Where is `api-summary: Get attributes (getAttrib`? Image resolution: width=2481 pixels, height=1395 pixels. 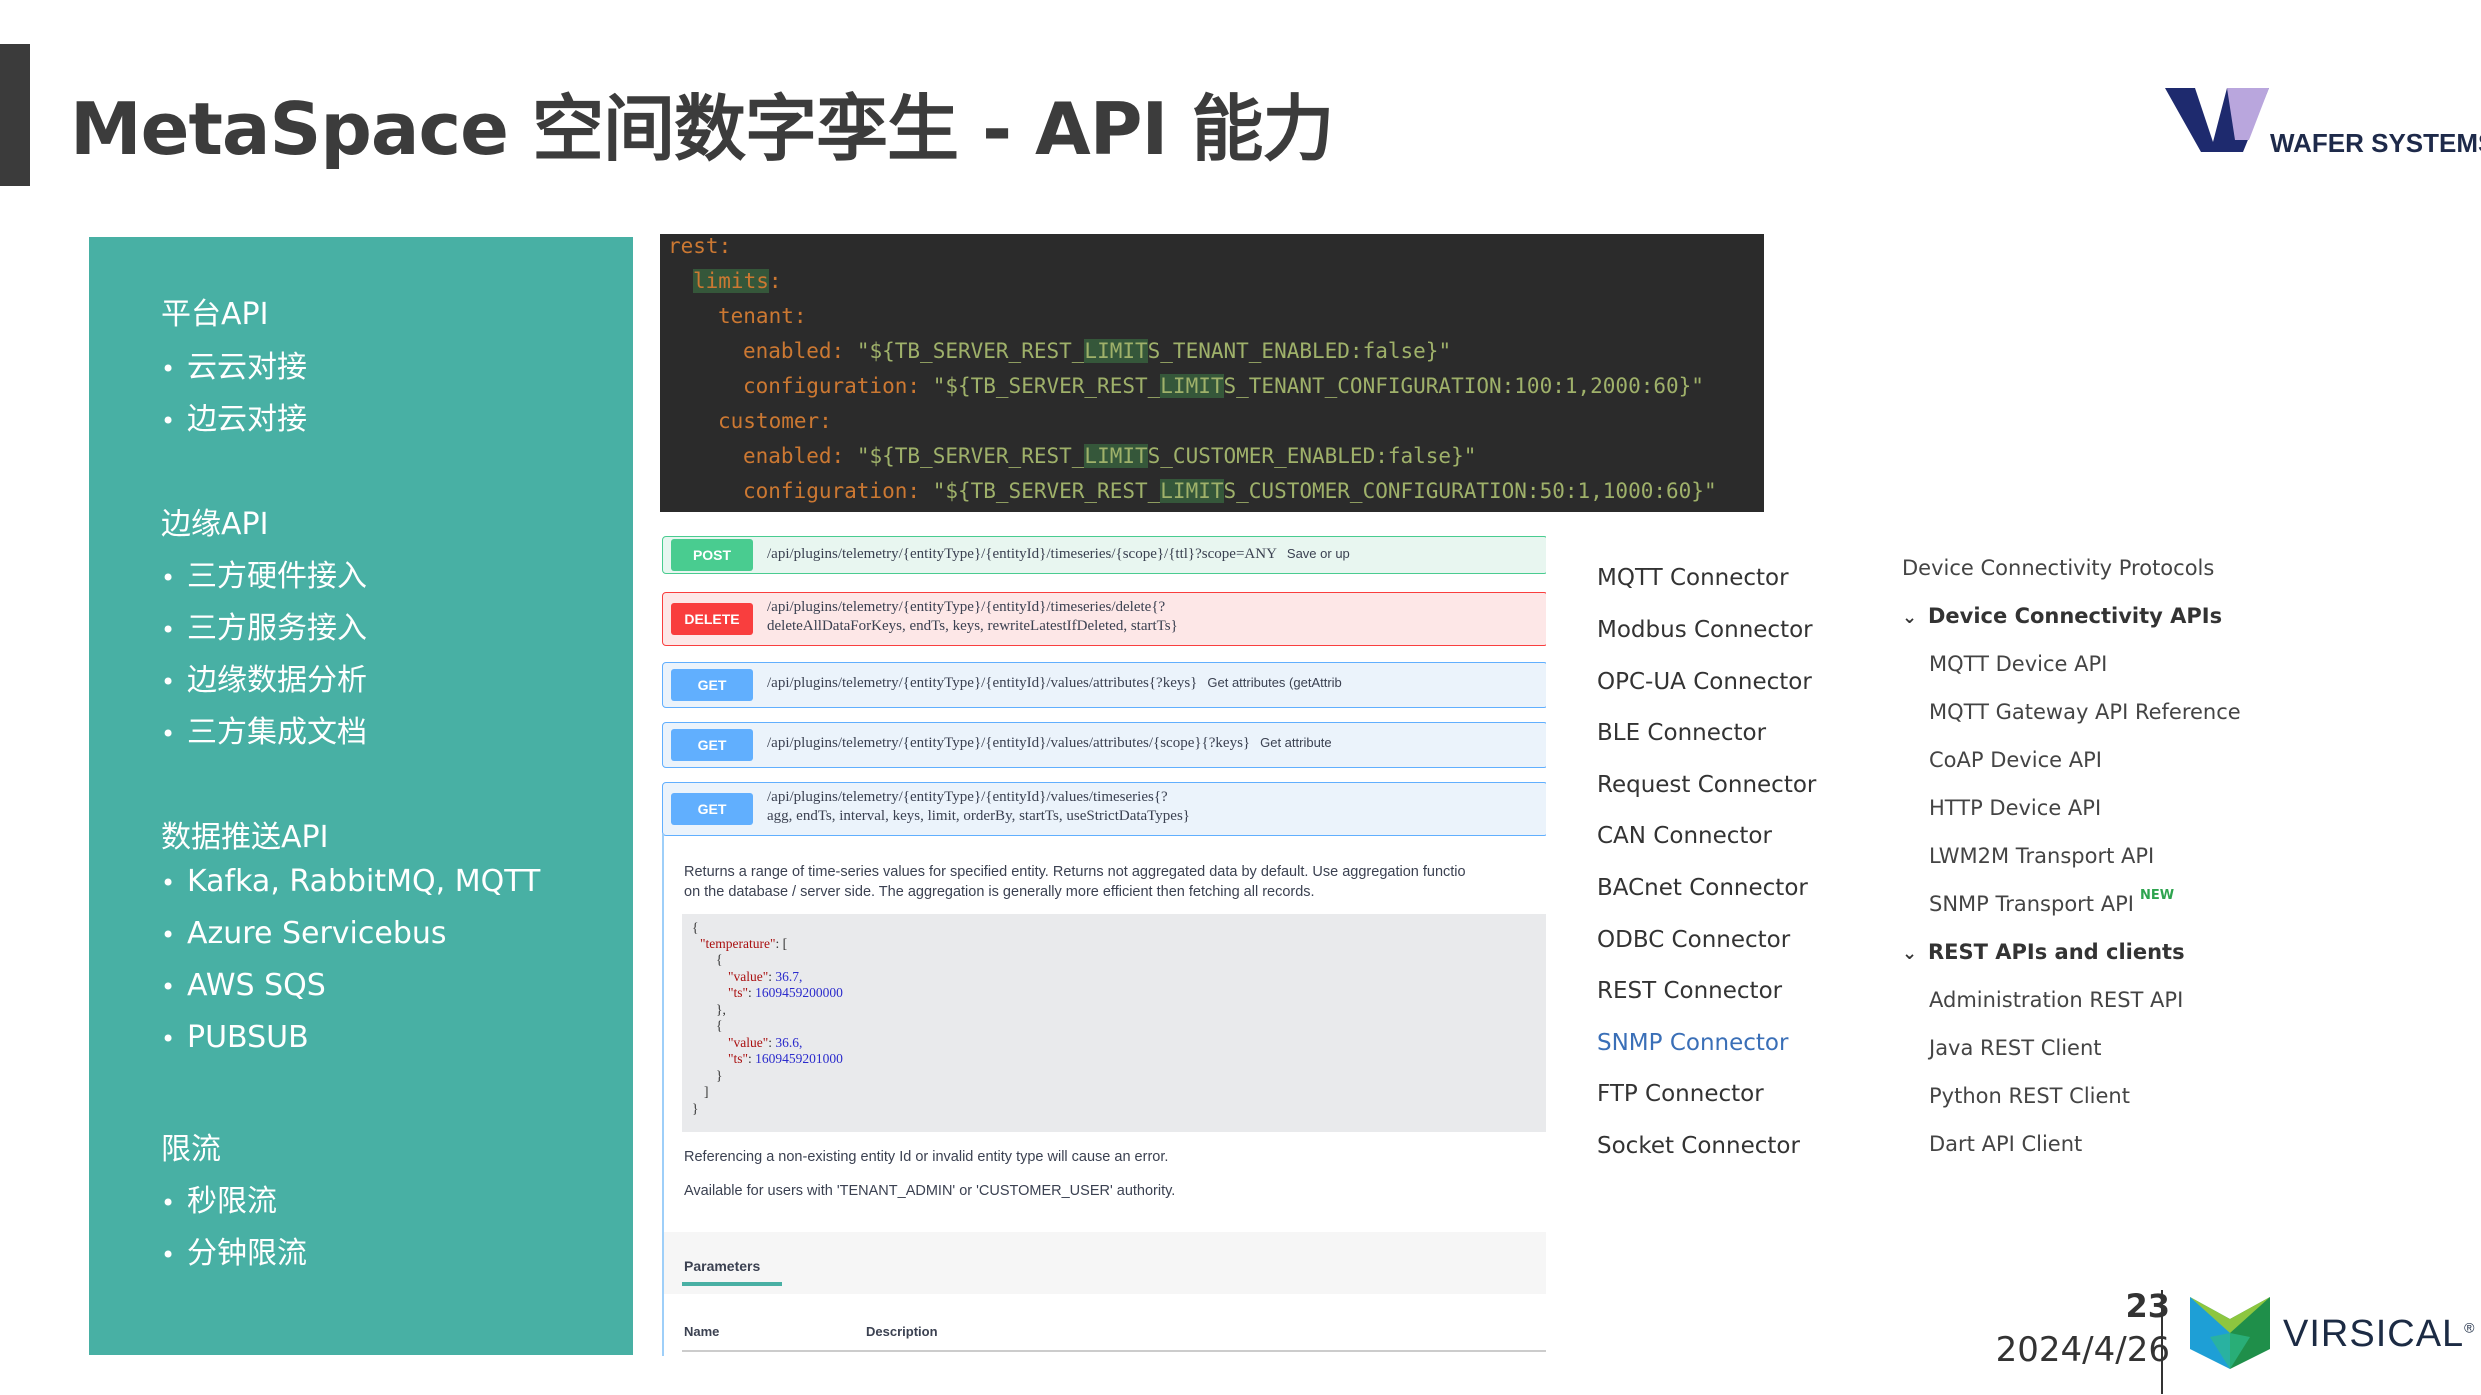
api-summary: Get attributes (getAttrib is located at coordinates (1274, 682).